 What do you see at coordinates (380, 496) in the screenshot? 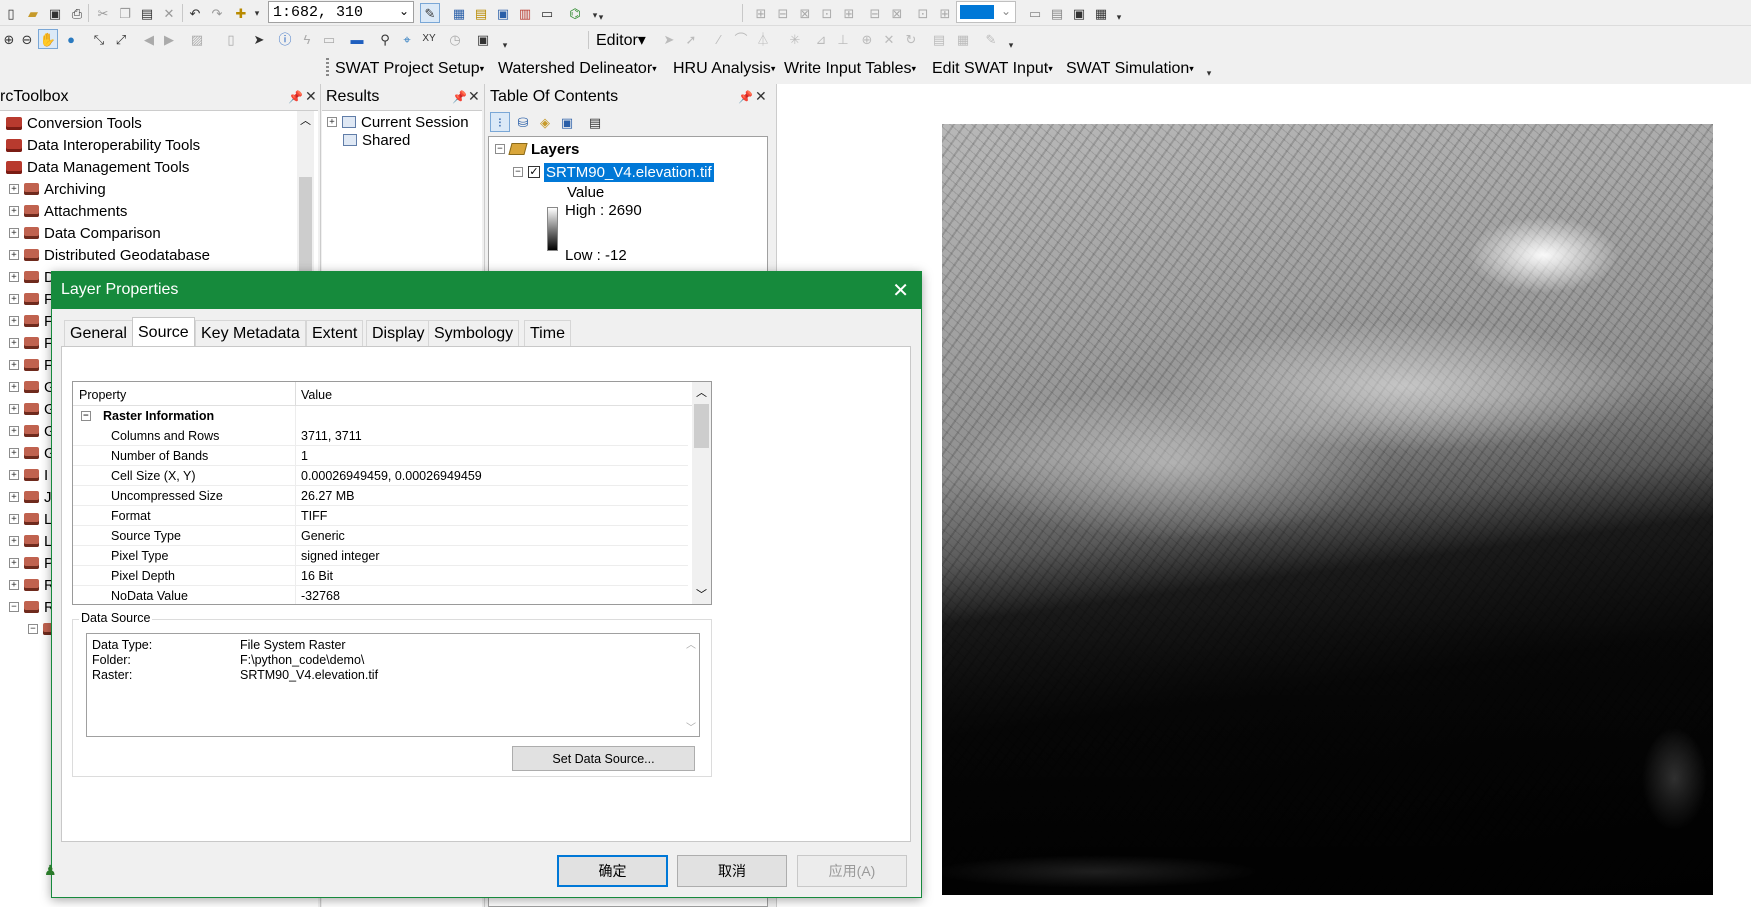
I see `grid-row: Uncompressed Size 26.27 MB` at bounding box center [380, 496].